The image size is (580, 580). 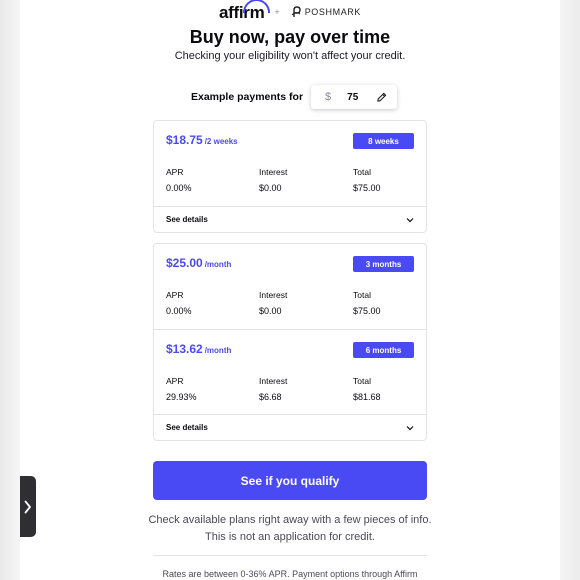 I want to click on interest-column: Interest $6.68, so click(x=273, y=389).